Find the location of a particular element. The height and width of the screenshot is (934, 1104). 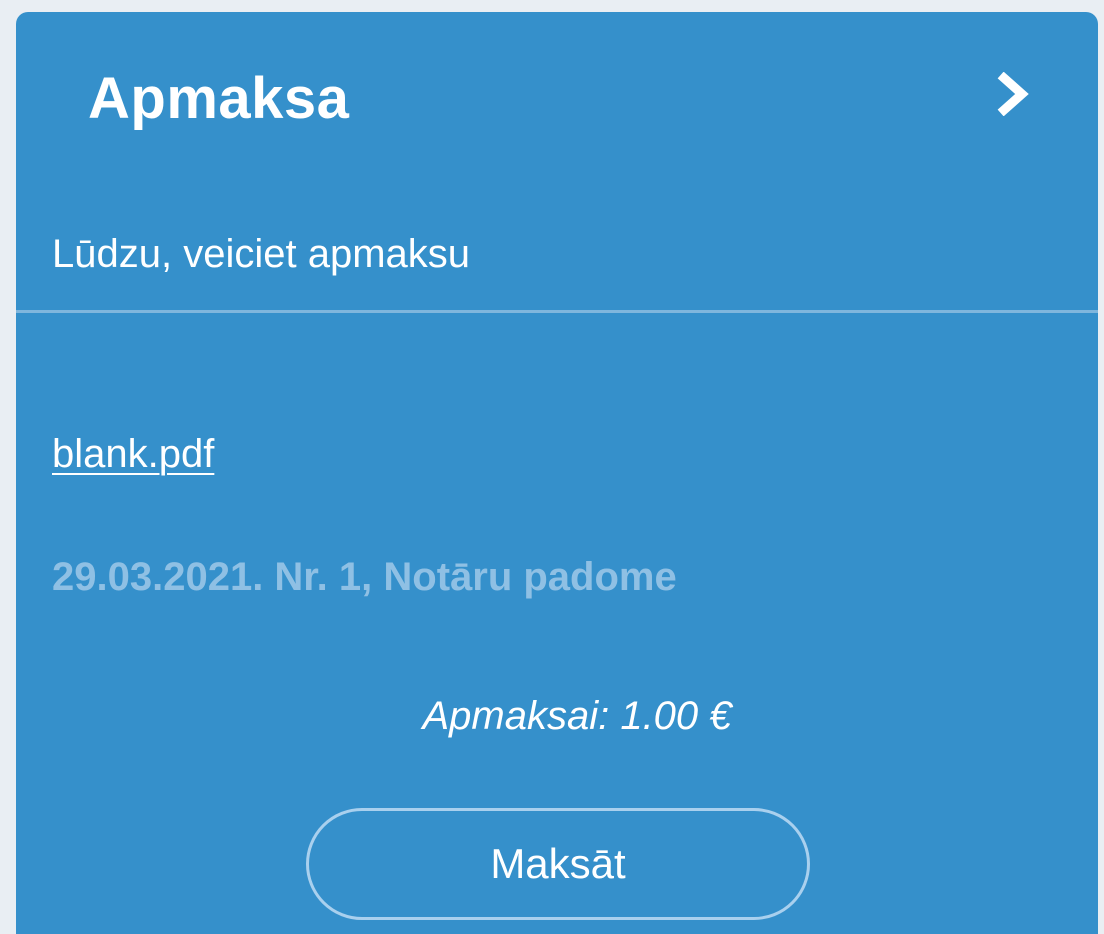

card-title: Apmaksa is located at coordinates (219, 98).